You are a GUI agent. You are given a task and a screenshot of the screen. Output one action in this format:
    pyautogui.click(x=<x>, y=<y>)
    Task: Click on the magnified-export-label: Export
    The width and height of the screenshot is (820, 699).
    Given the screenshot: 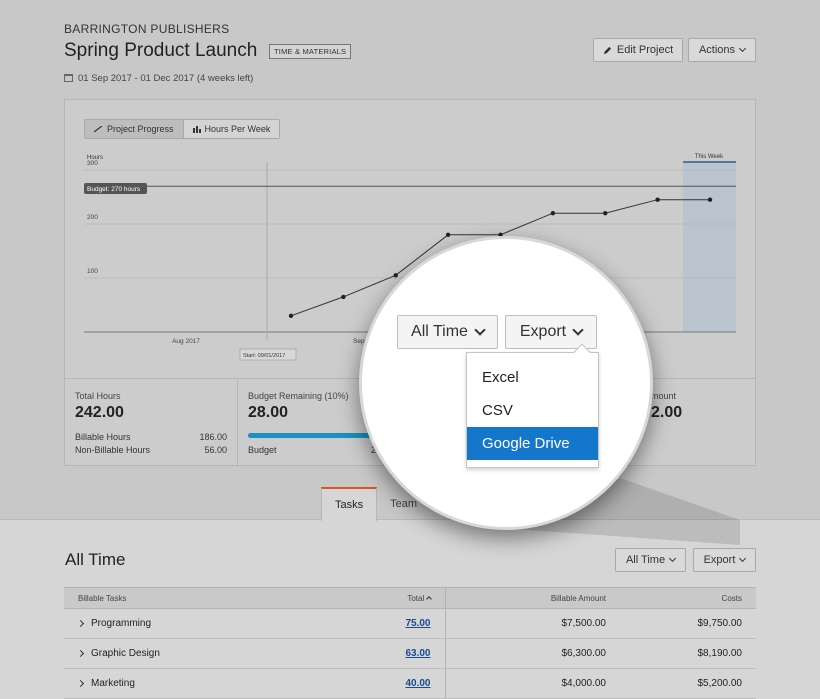 What is the action you would take?
    pyautogui.click(x=543, y=331)
    